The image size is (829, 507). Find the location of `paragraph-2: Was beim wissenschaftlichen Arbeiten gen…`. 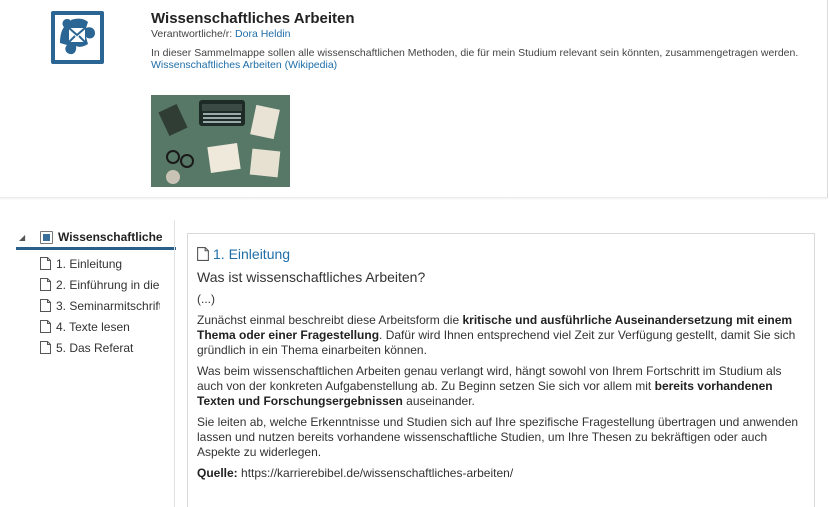

paragraph-2: Was beim wissenschaftlichen Arbeiten gen… is located at coordinates (501, 386).